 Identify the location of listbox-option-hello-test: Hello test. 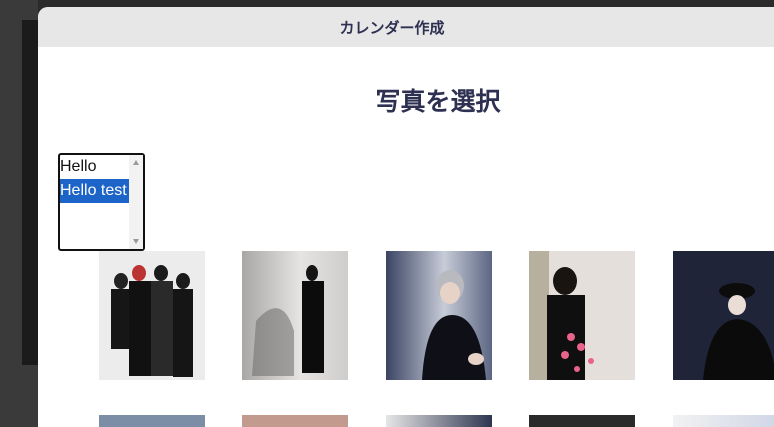
(95, 191).